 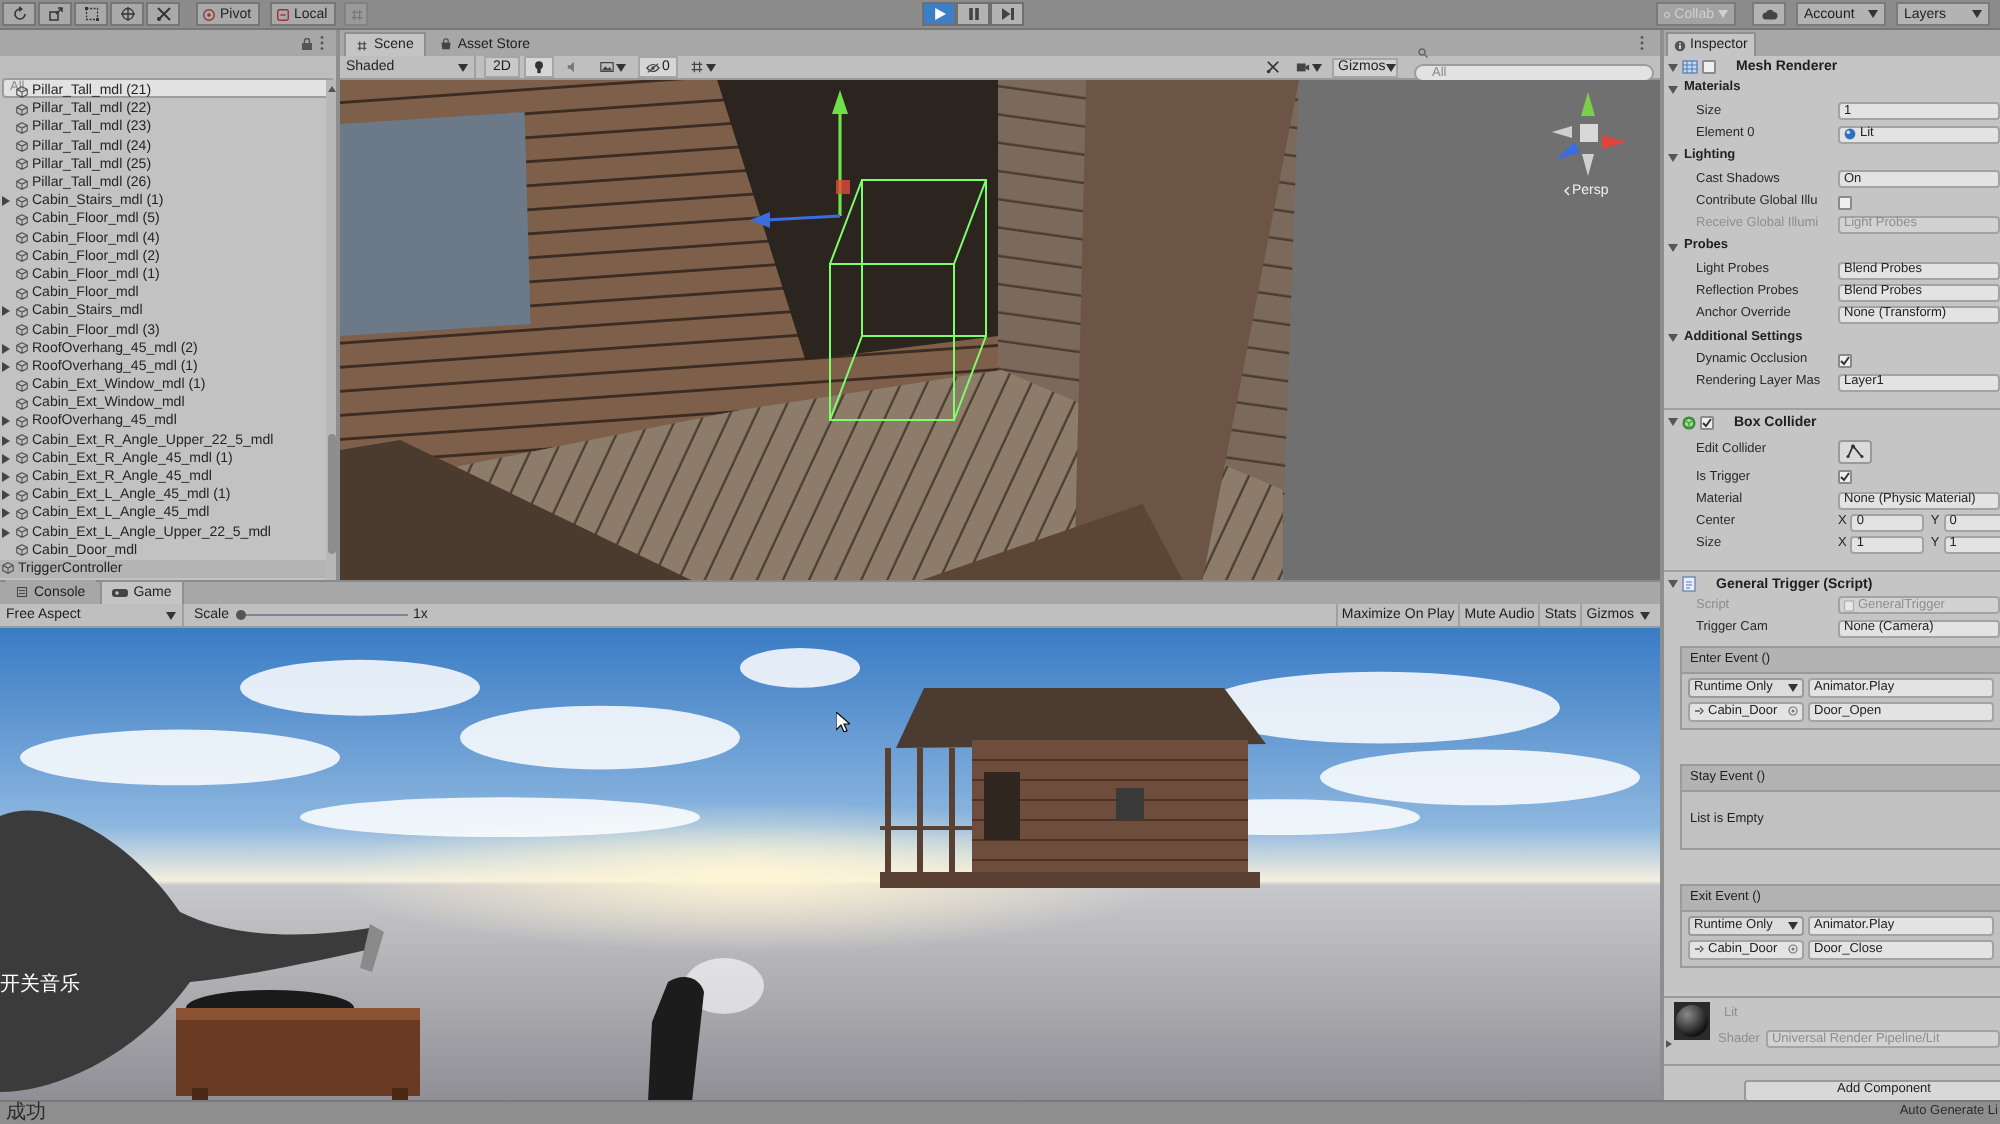 I want to click on pivot-icon, so click(x=209, y=14).